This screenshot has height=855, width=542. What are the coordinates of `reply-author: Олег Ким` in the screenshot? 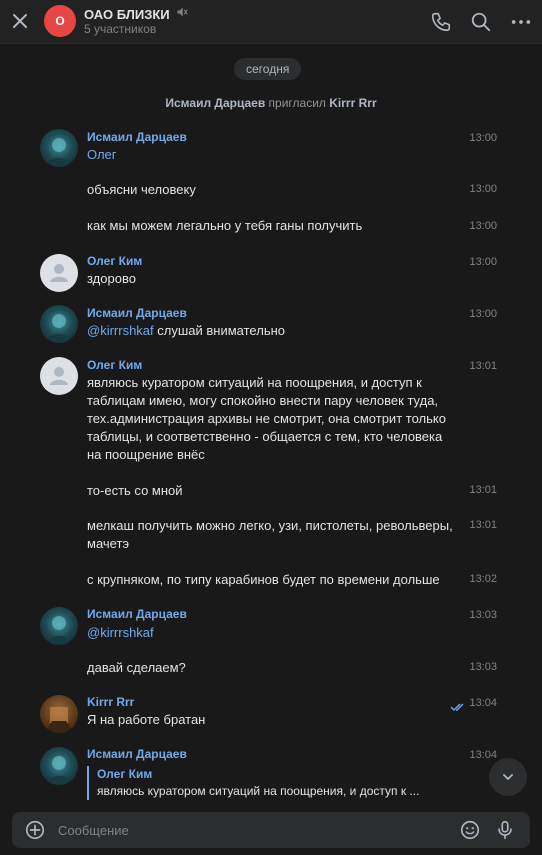 It's located at (125, 774).